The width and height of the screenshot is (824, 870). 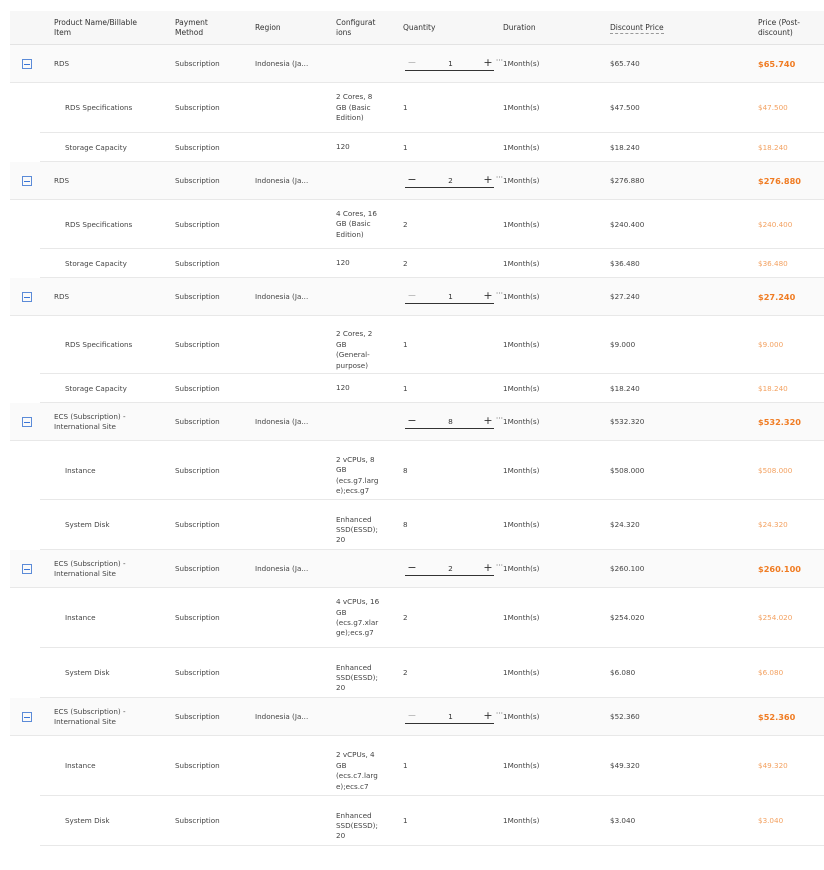 What do you see at coordinates (625, 263) in the screenshot?
I see `discount-price: $36.480` at bounding box center [625, 263].